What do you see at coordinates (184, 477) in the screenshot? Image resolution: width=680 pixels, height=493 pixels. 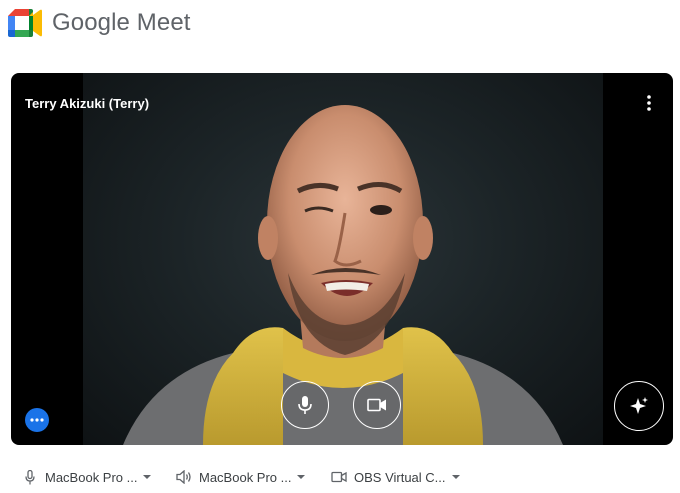 I see `speaker-icon` at bounding box center [184, 477].